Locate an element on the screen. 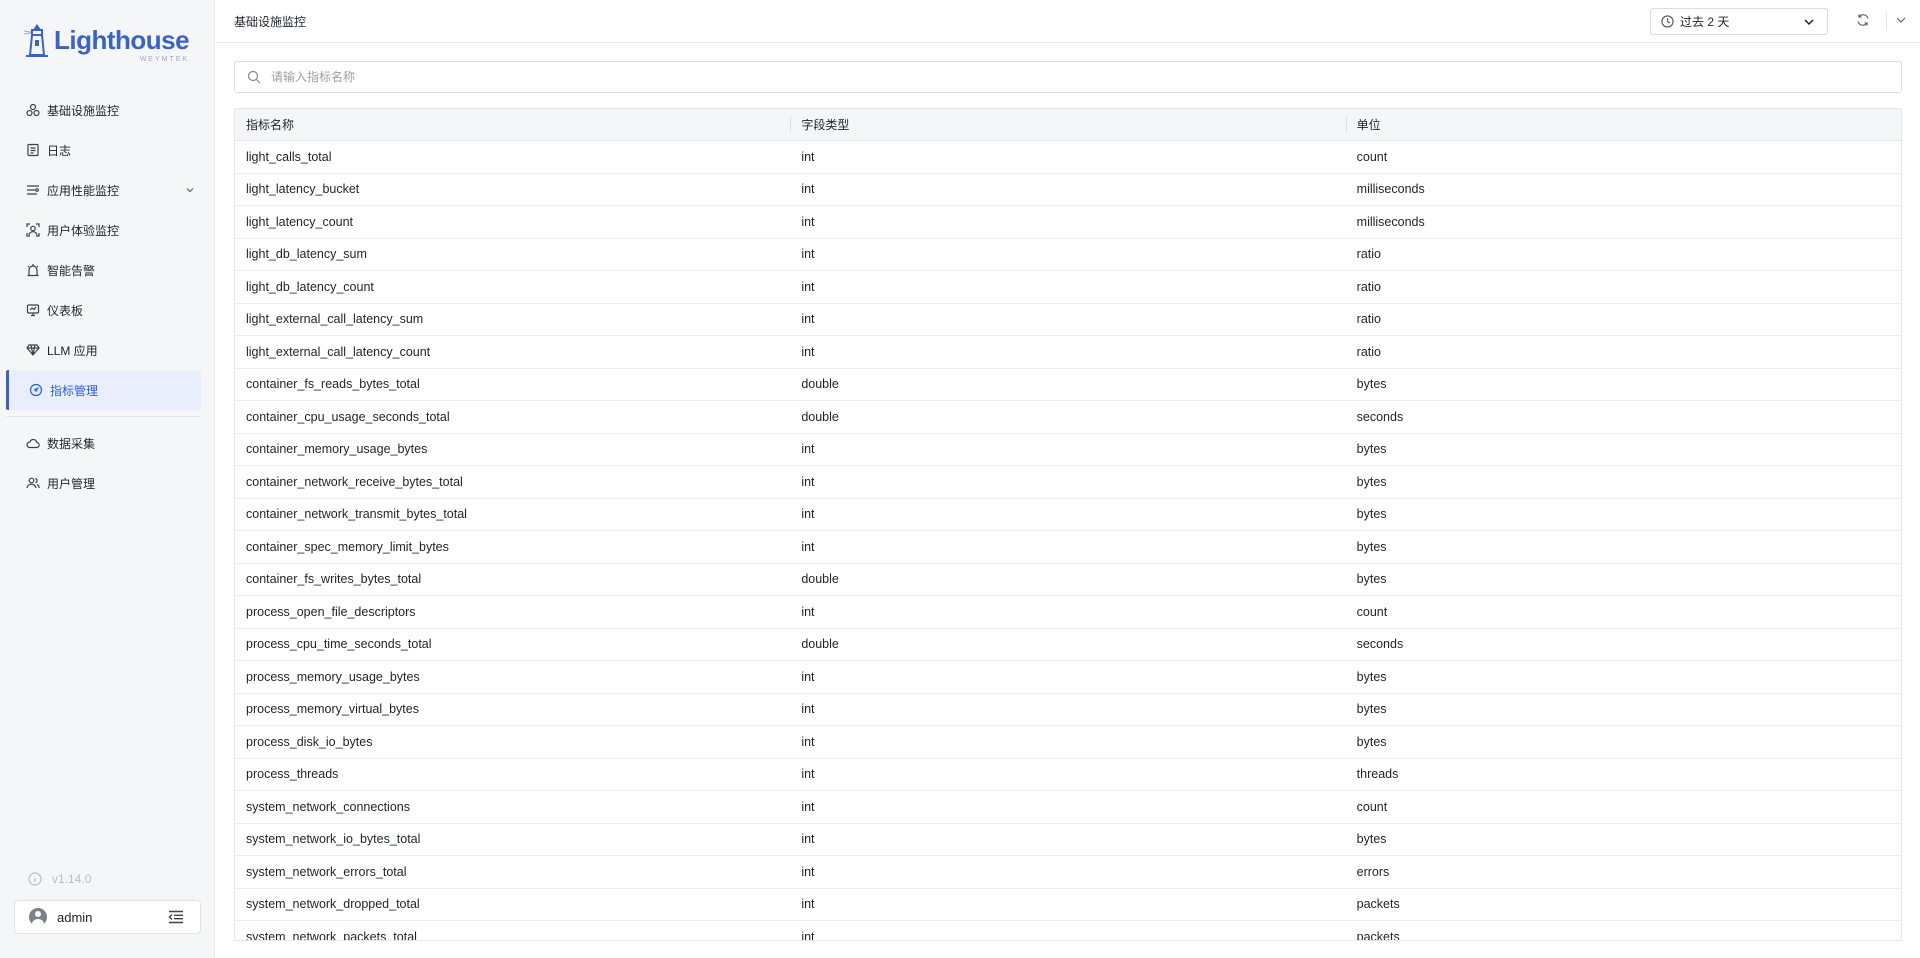  data-collection-icon is located at coordinates (33, 443).